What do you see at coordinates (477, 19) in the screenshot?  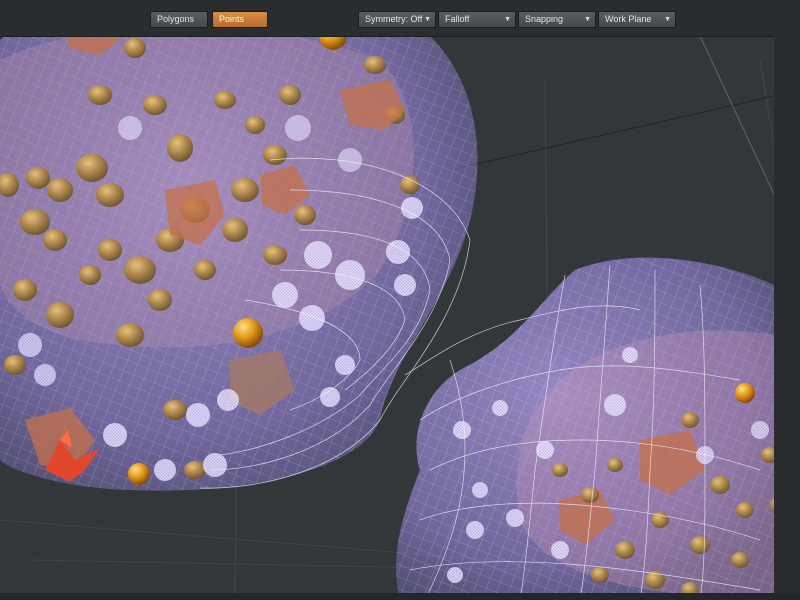 I see `falloff-dropdown: Falloff ▼` at bounding box center [477, 19].